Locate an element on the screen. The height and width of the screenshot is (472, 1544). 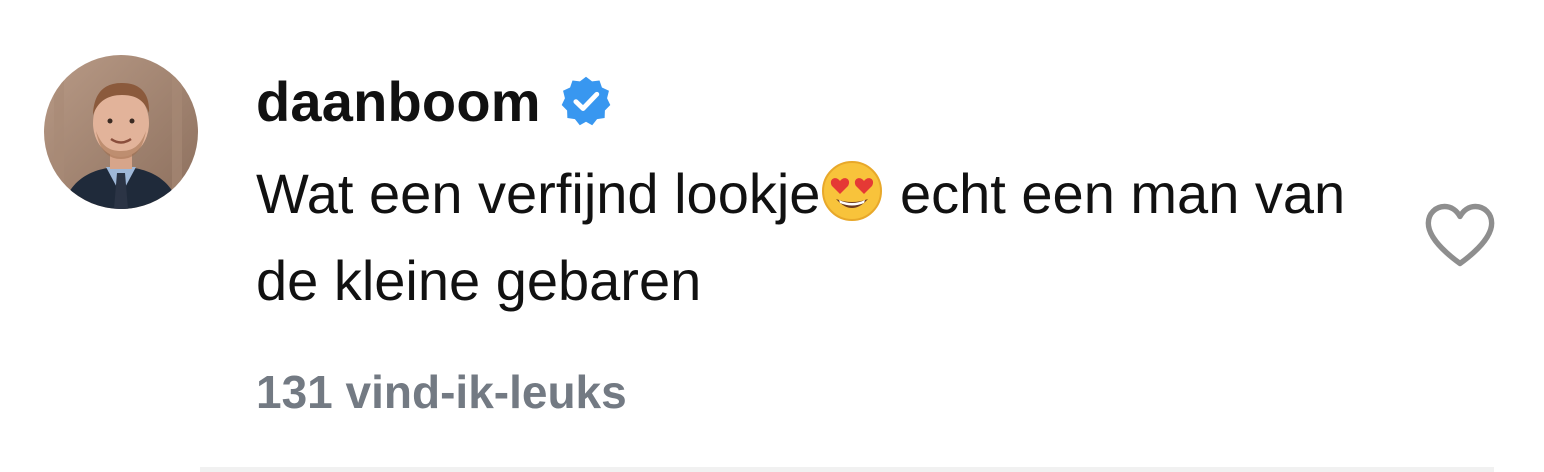
bottom-divider is located at coordinates (847, 469).